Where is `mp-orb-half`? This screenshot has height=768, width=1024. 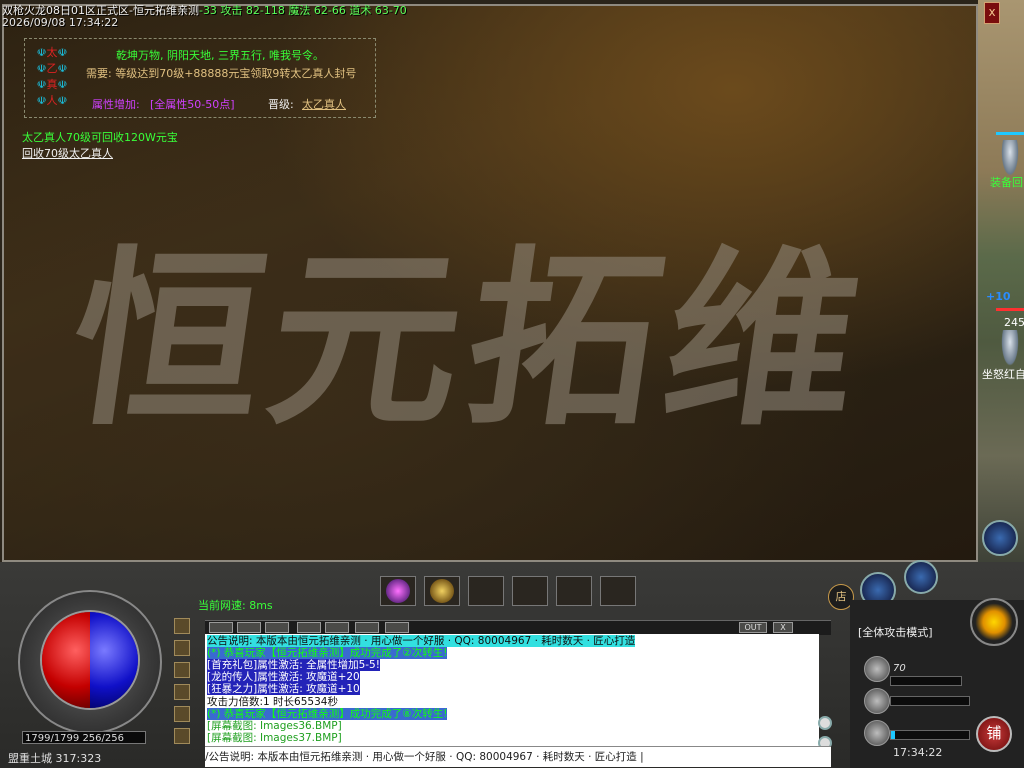 mp-orb-half is located at coordinates (114, 660).